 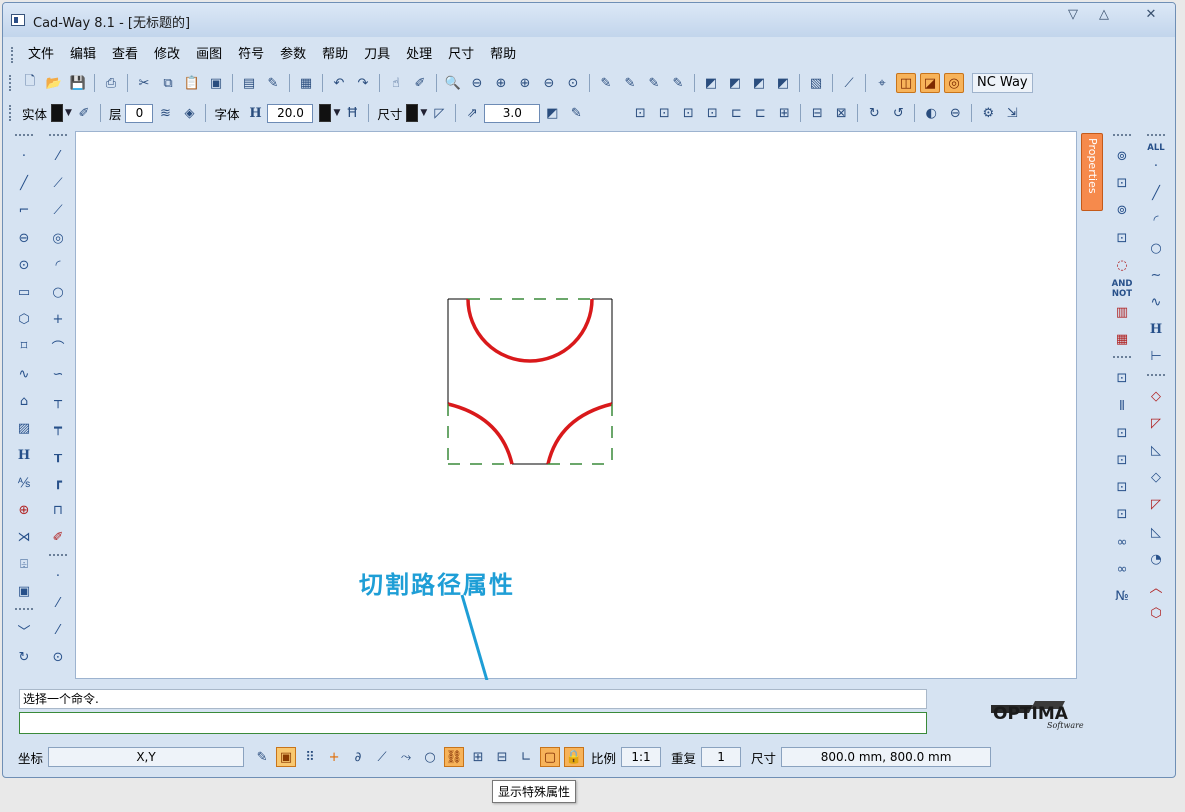 What do you see at coordinates (24, 483) in the screenshot?
I see `dimension-icon: ⅍` at bounding box center [24, 483].